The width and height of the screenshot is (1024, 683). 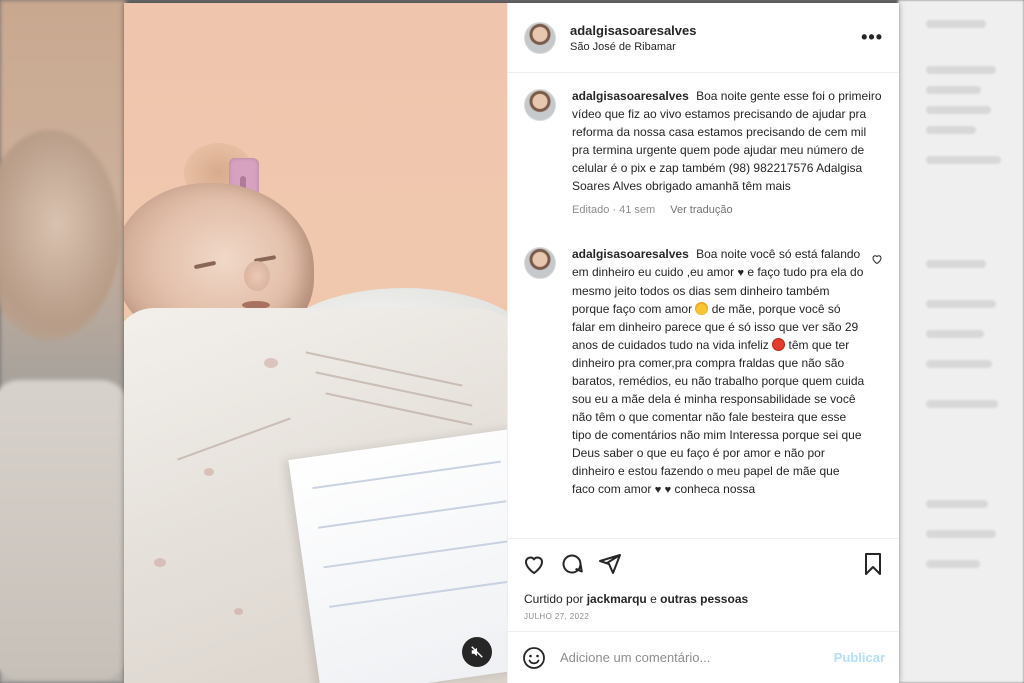 What do you see at coordinates (572, 564) in the screenshot?
I see `comment-icon` at bounding box center [572, 564].